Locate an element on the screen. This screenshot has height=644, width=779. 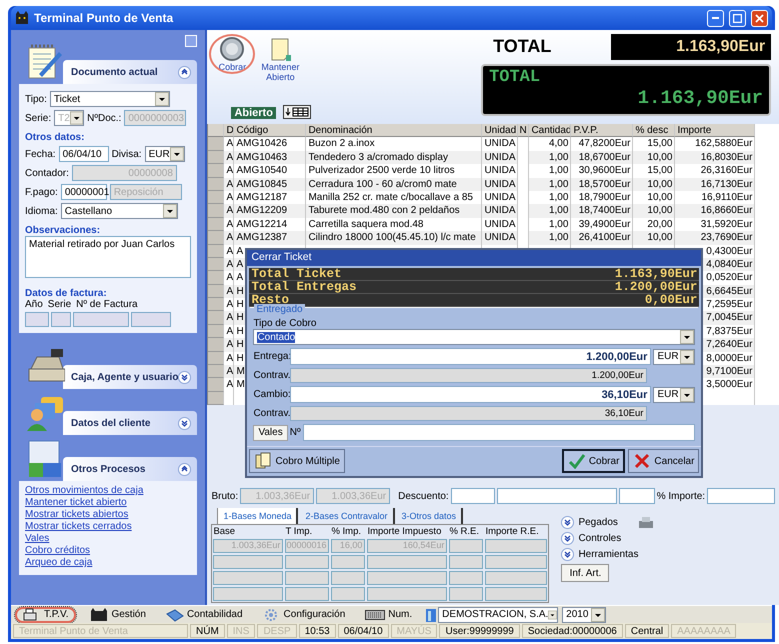
expander-label: Controles is located at coordinates (600, 538).